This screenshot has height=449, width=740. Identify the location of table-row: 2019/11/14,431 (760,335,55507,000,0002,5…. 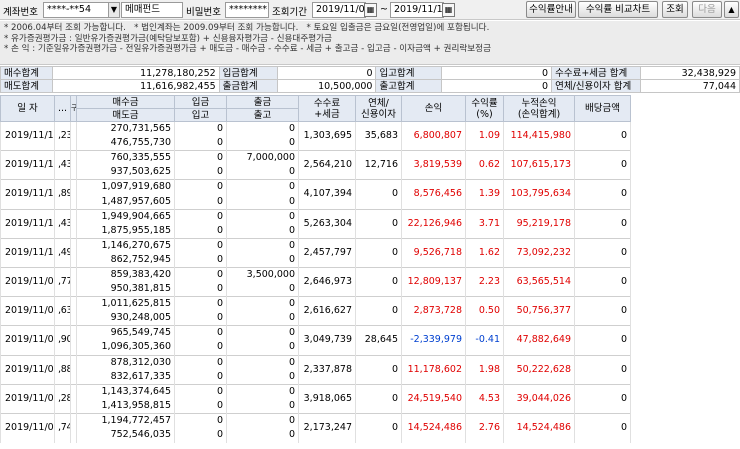
(315, 165).